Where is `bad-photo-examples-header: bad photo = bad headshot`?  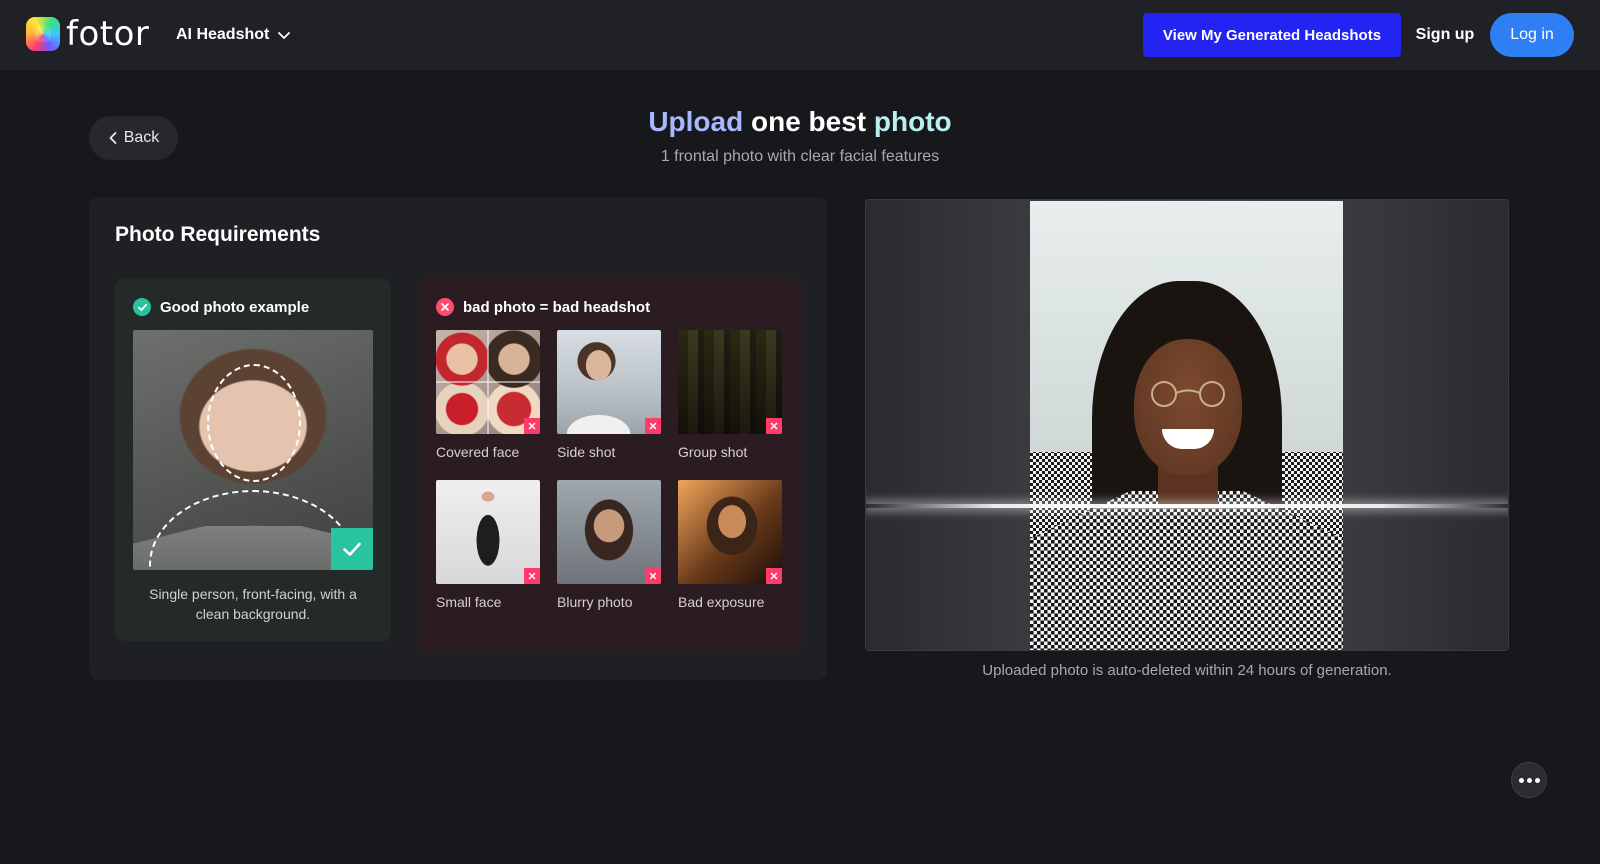 bad-photo-examples-header: bad photo = bad headshot is located at coordinates (543, 307).